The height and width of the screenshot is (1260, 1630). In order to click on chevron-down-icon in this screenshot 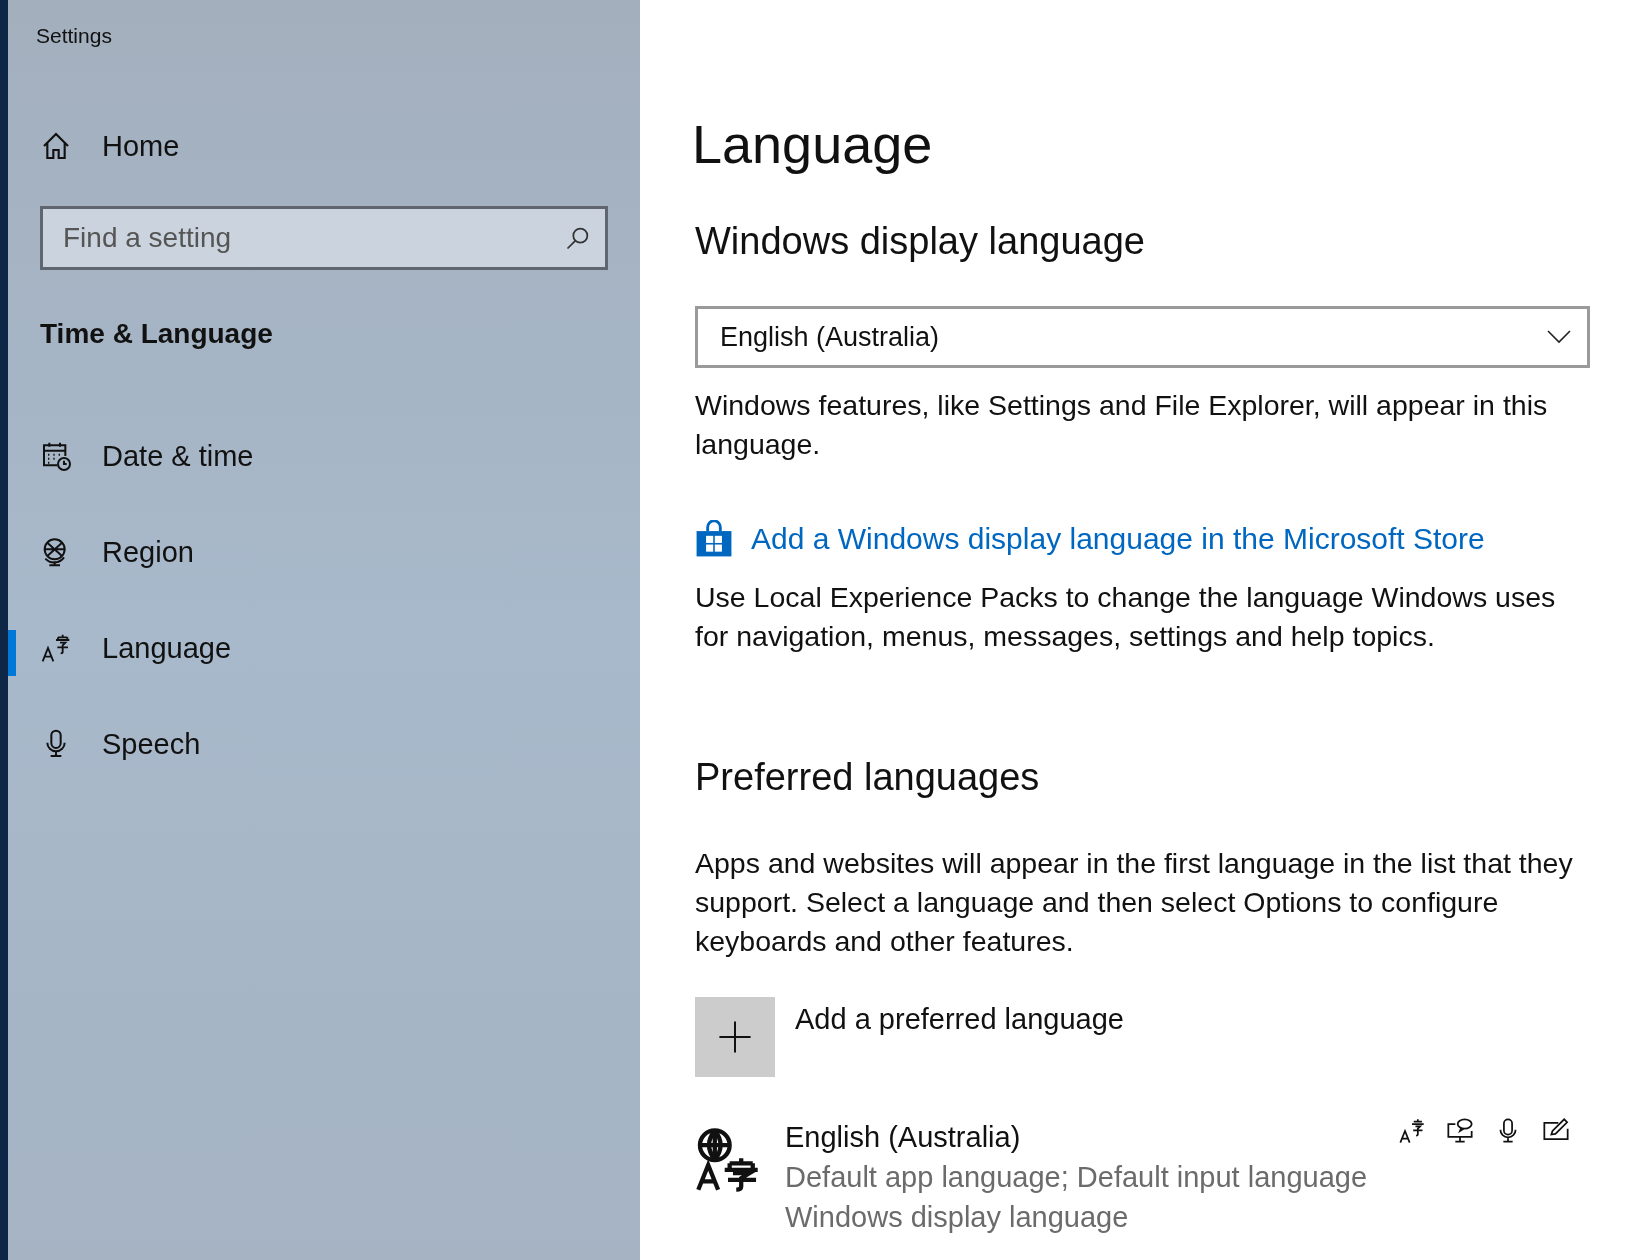, I will do `click(1559, 337)`.